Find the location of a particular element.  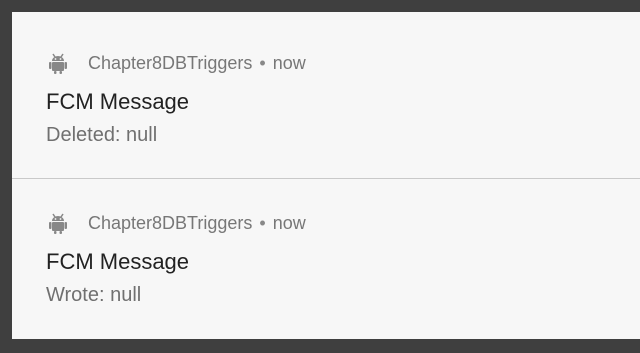

notification-body: Deleted: null is located at coordinates (102, 135).